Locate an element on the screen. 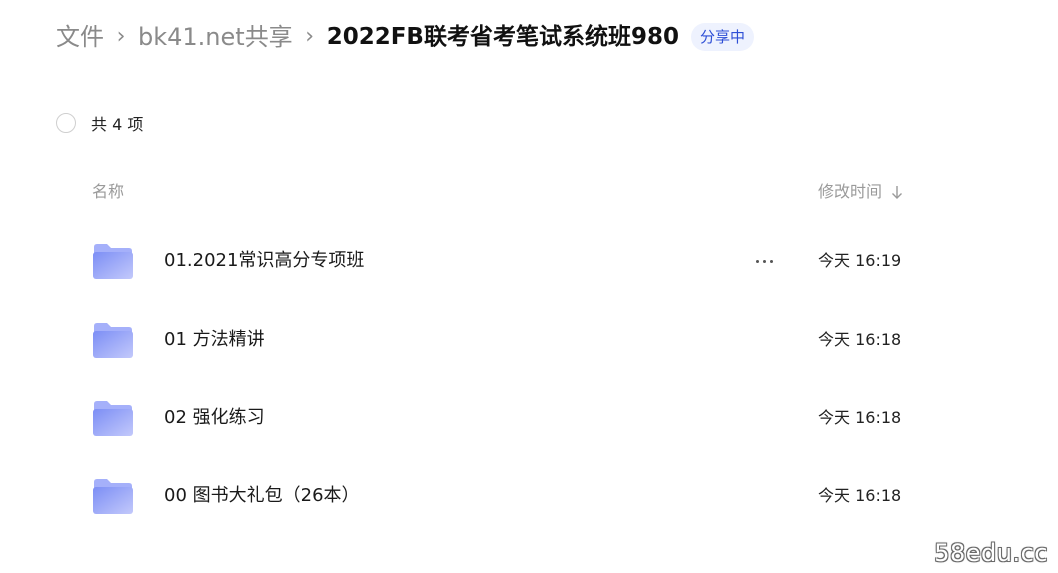  item-count-row: 共 4 项 is located at coordinates (99, 123).